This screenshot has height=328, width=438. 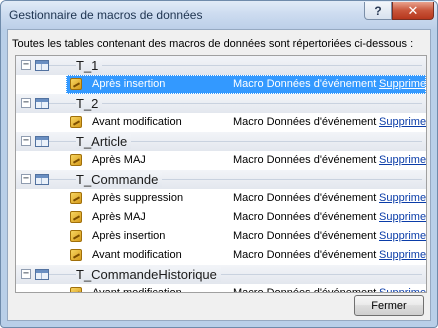 What do you see at coordinates (378, 11) in the screenshot?
I see `help-button: ?` at bounding box center [378, 11].